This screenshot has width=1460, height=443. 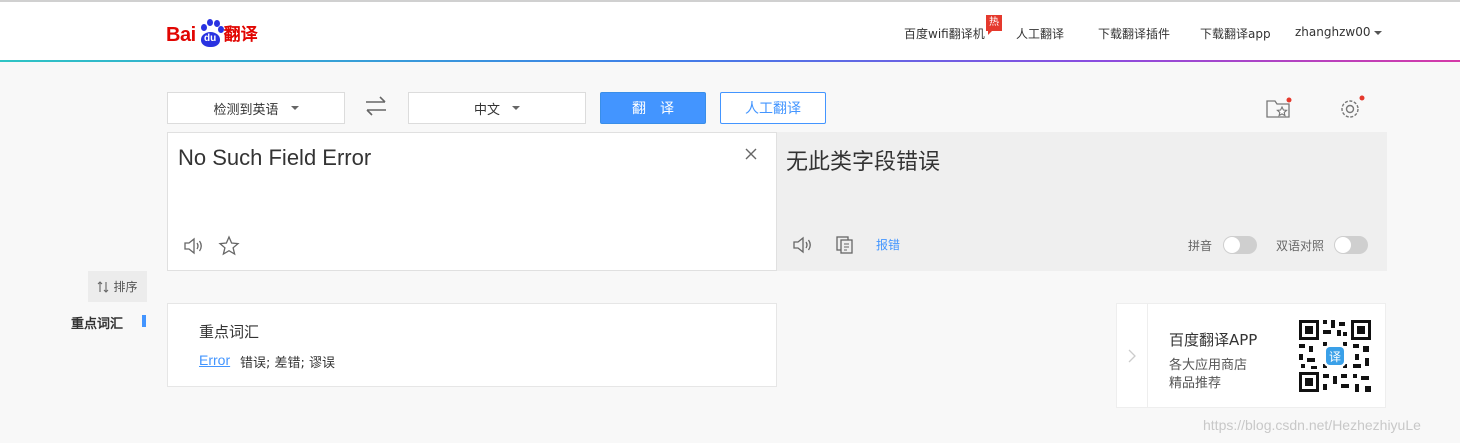 What do you see at coordinates (288, 363) in the screenshot?
I see `vocab-definition: 错误; 差错; 谬误` at bounding box center [288, 363].